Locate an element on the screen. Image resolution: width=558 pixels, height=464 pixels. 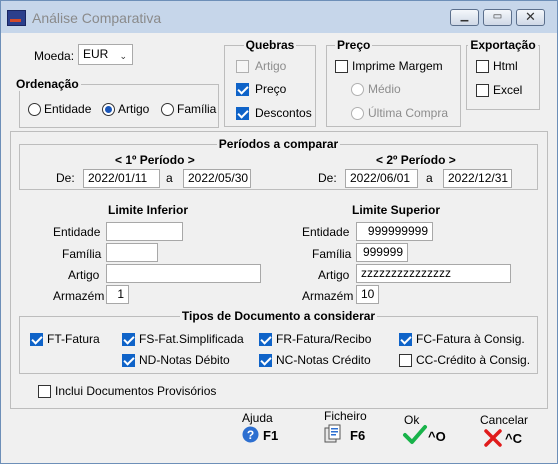
quebras-group: Quebras Artigo Preço Descontos is located at coordinates (270, 82).